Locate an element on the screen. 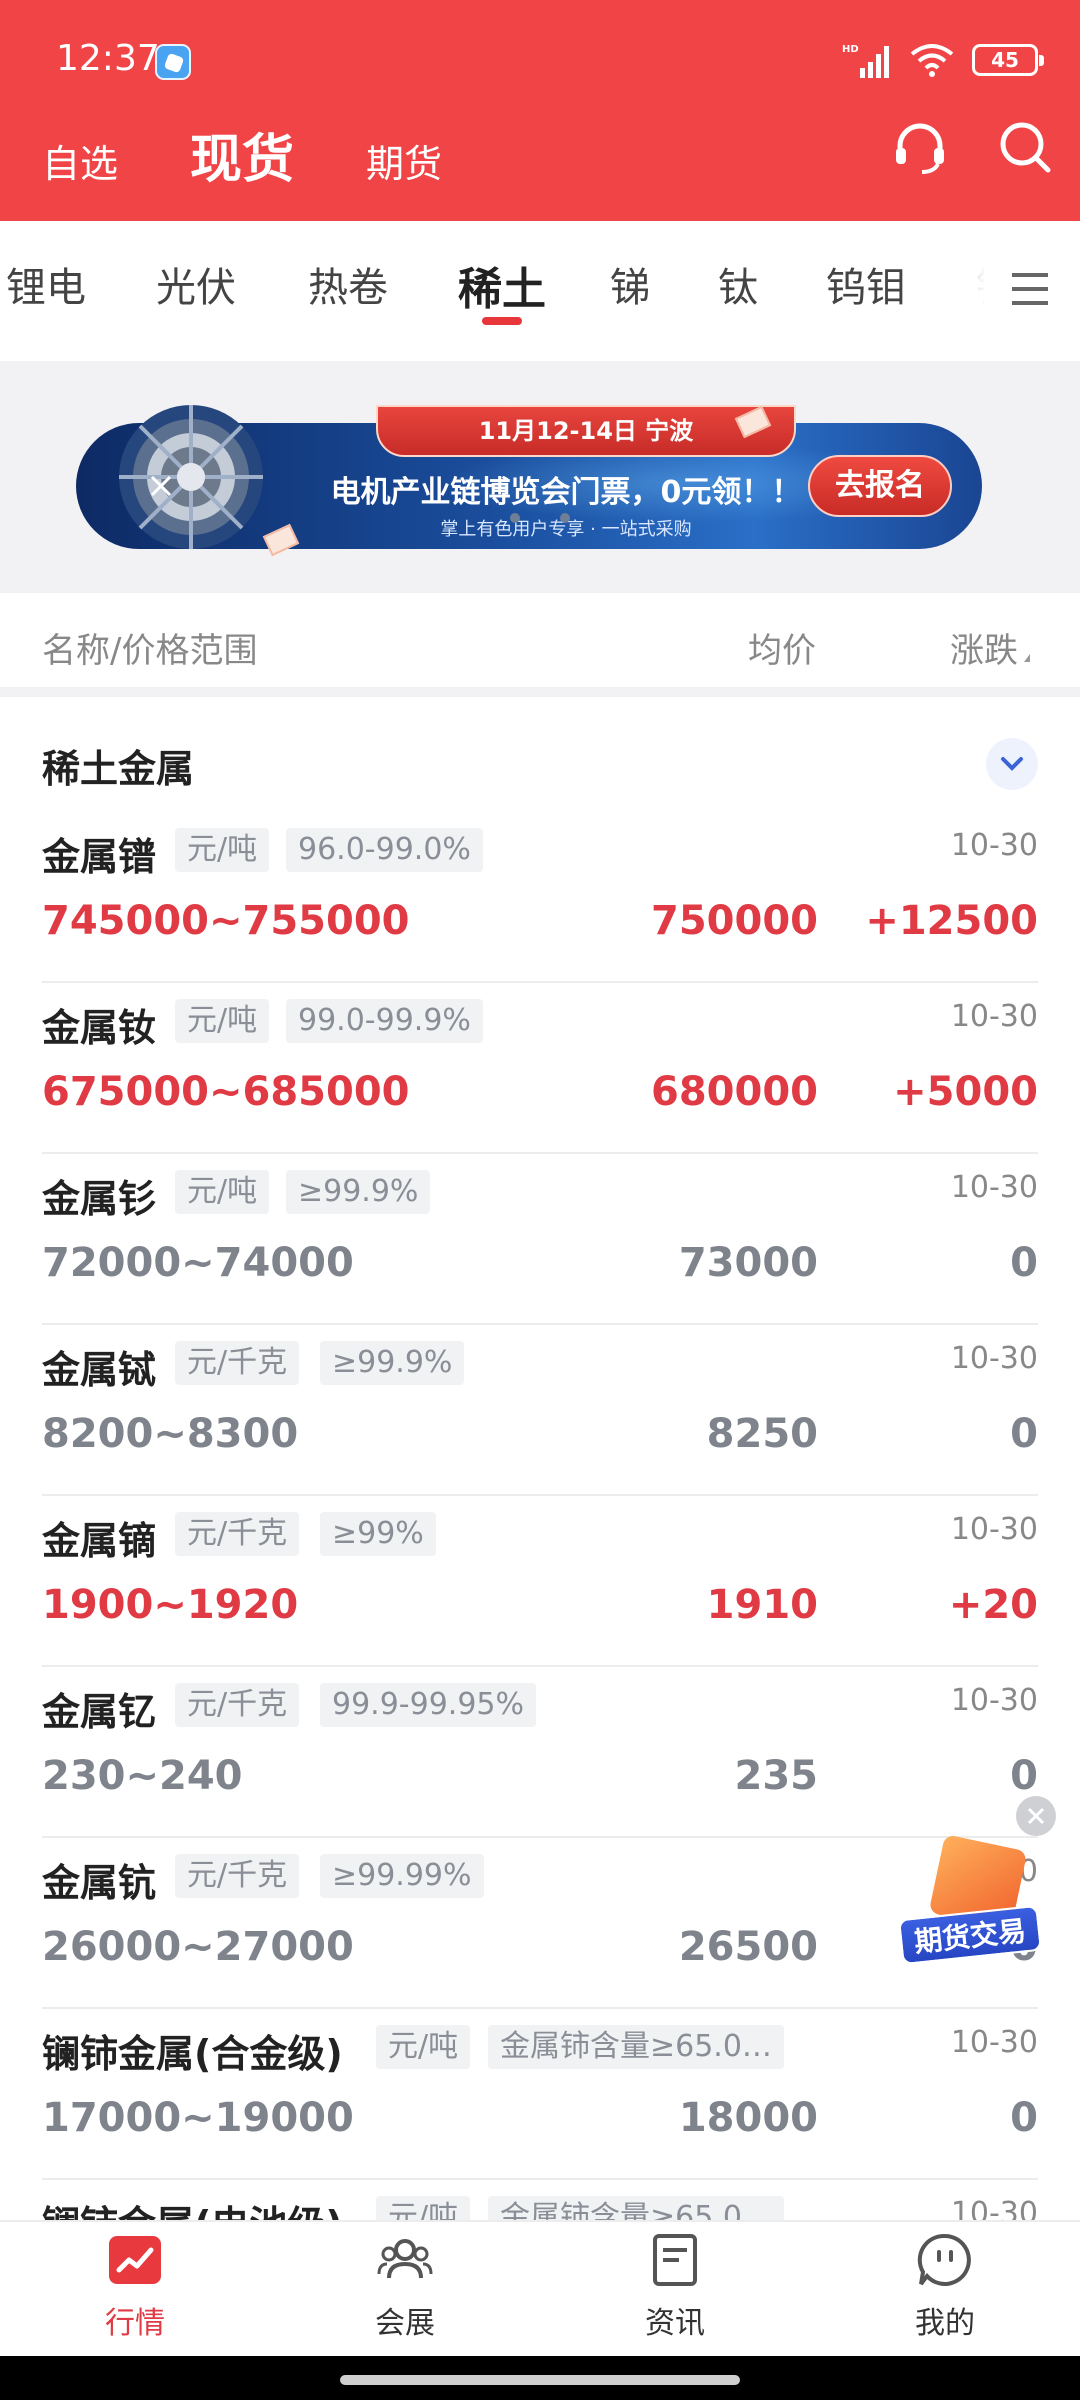  float-close-button is located at coordinates (1036, 1816).